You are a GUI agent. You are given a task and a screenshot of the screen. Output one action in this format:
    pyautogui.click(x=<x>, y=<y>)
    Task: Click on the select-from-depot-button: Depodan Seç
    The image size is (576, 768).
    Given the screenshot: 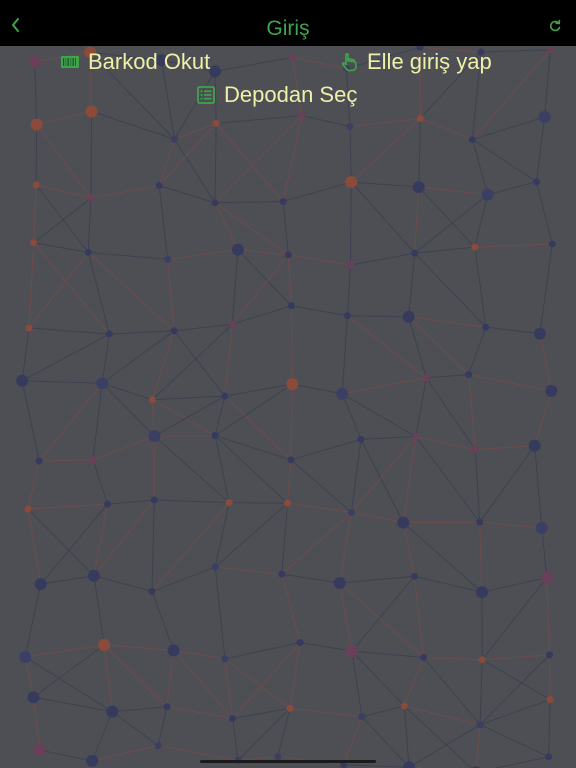 What is the action you would take?
    pyautogui.click(x=276, y=95)
    